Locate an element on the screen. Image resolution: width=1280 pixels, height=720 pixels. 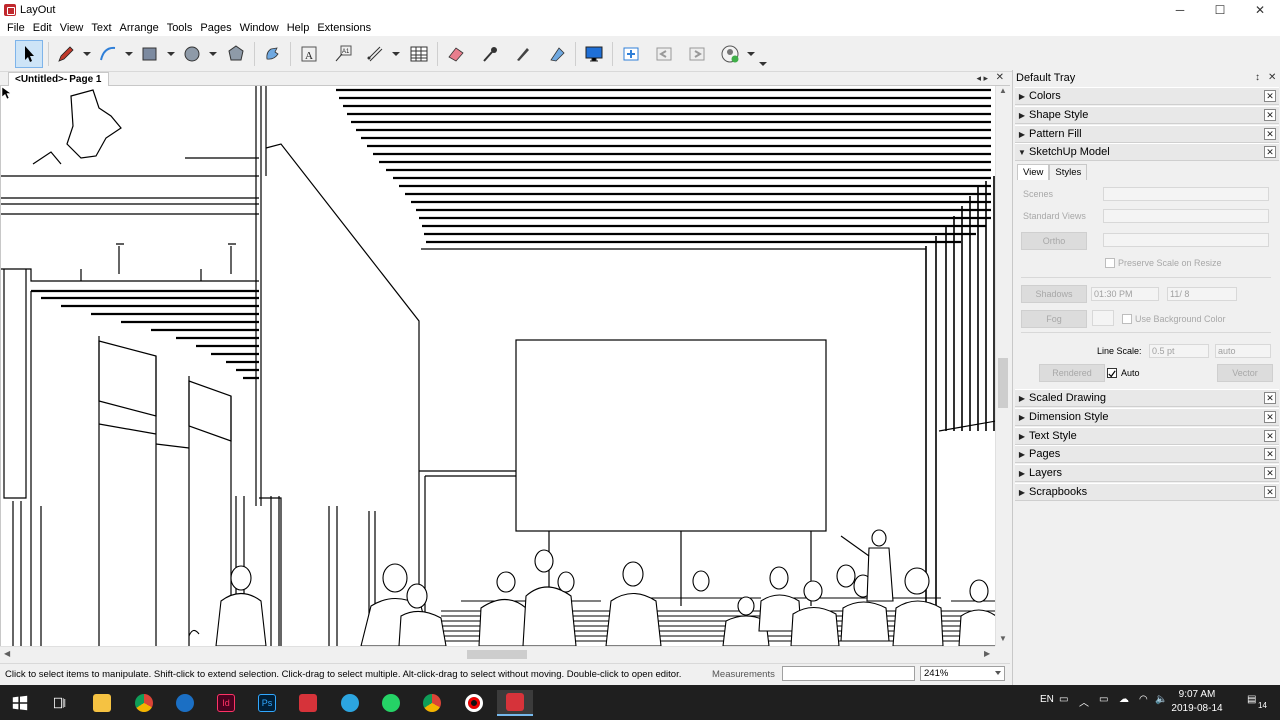
polygon-tool-button is located at coordinates (236, 54).